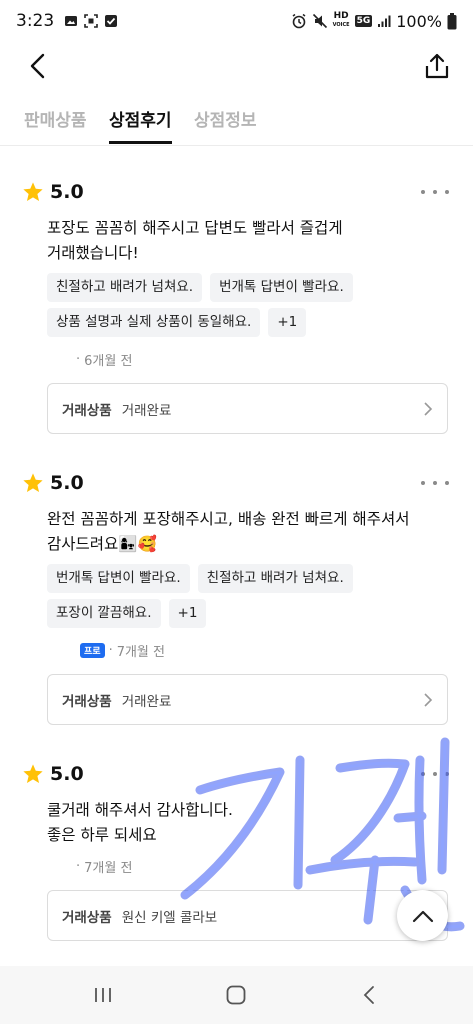  I want to click on tag-row: 친절하고 배려가 넘쳐요. 번개톡 답변이 빨라요., so click(200, 287).